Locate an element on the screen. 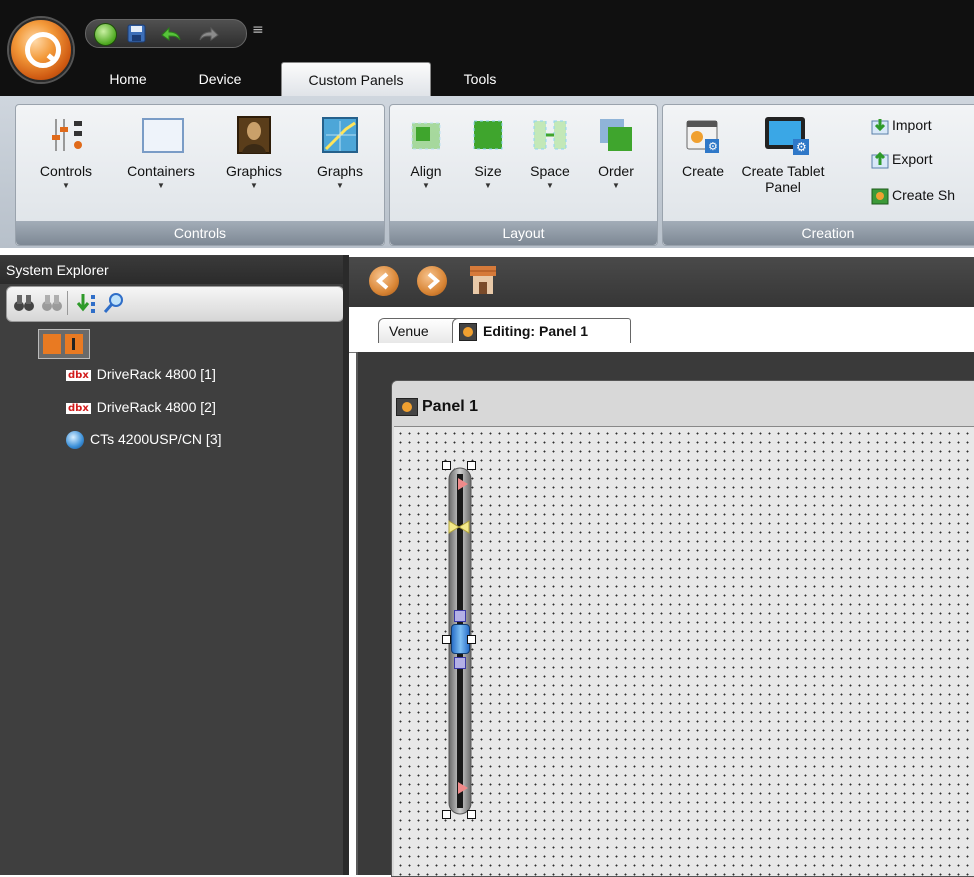 This screenshot has height=877, width=974. export-button: Export is located at coordinates (901, 160).